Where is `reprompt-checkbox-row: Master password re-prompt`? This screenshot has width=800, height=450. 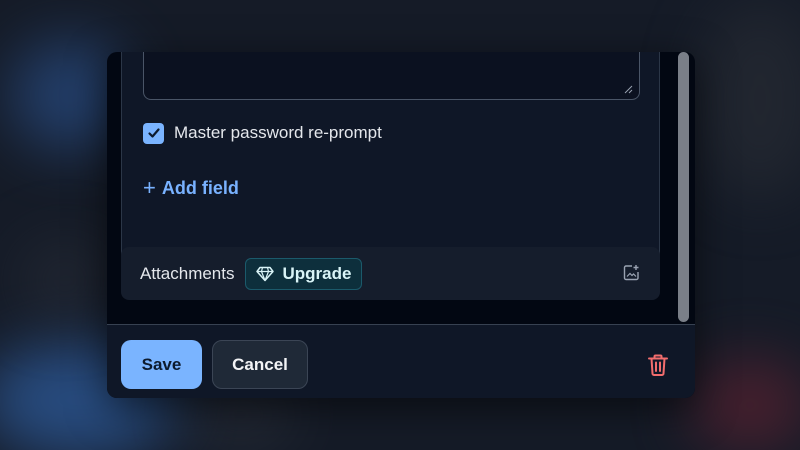 reprompt-checkbox-row: Master password re-prompt is located at coordinates (262, 133).